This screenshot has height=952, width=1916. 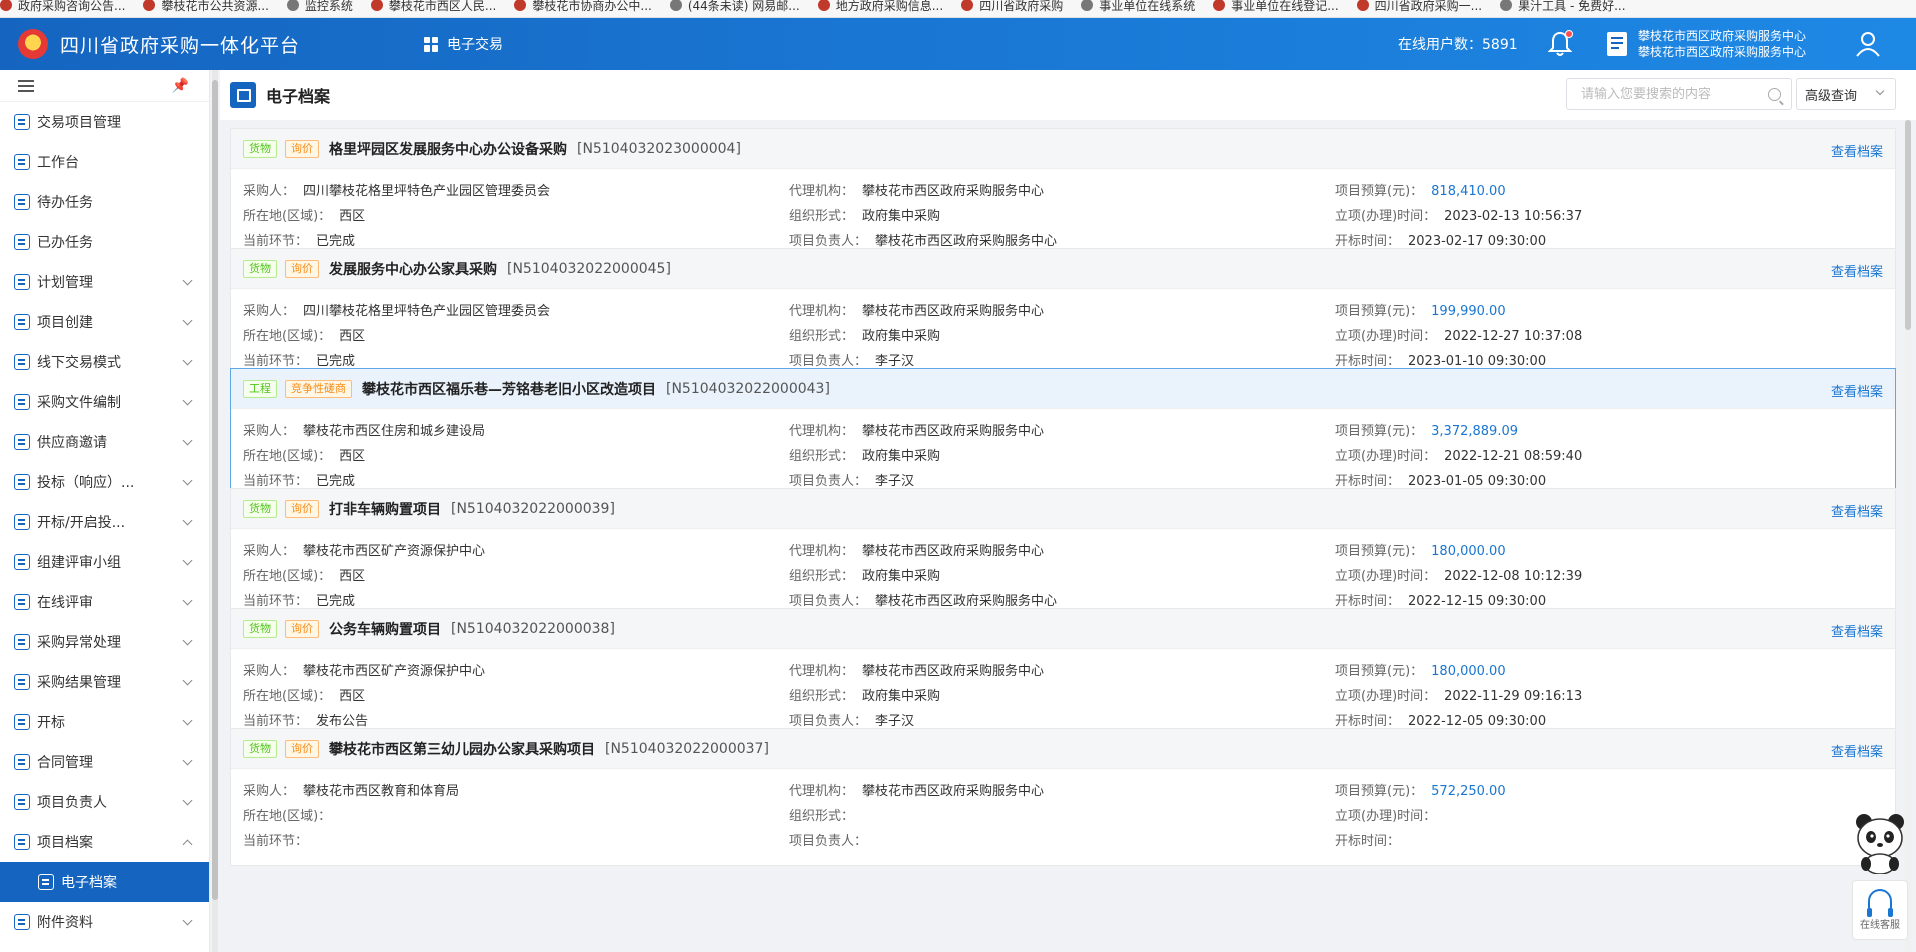 What do you see at coordinates (448, 149) in the screenshot?
I see `project-title: 格里坪园区发展服务中心办公设备采购` at bounding box center [448, 149].